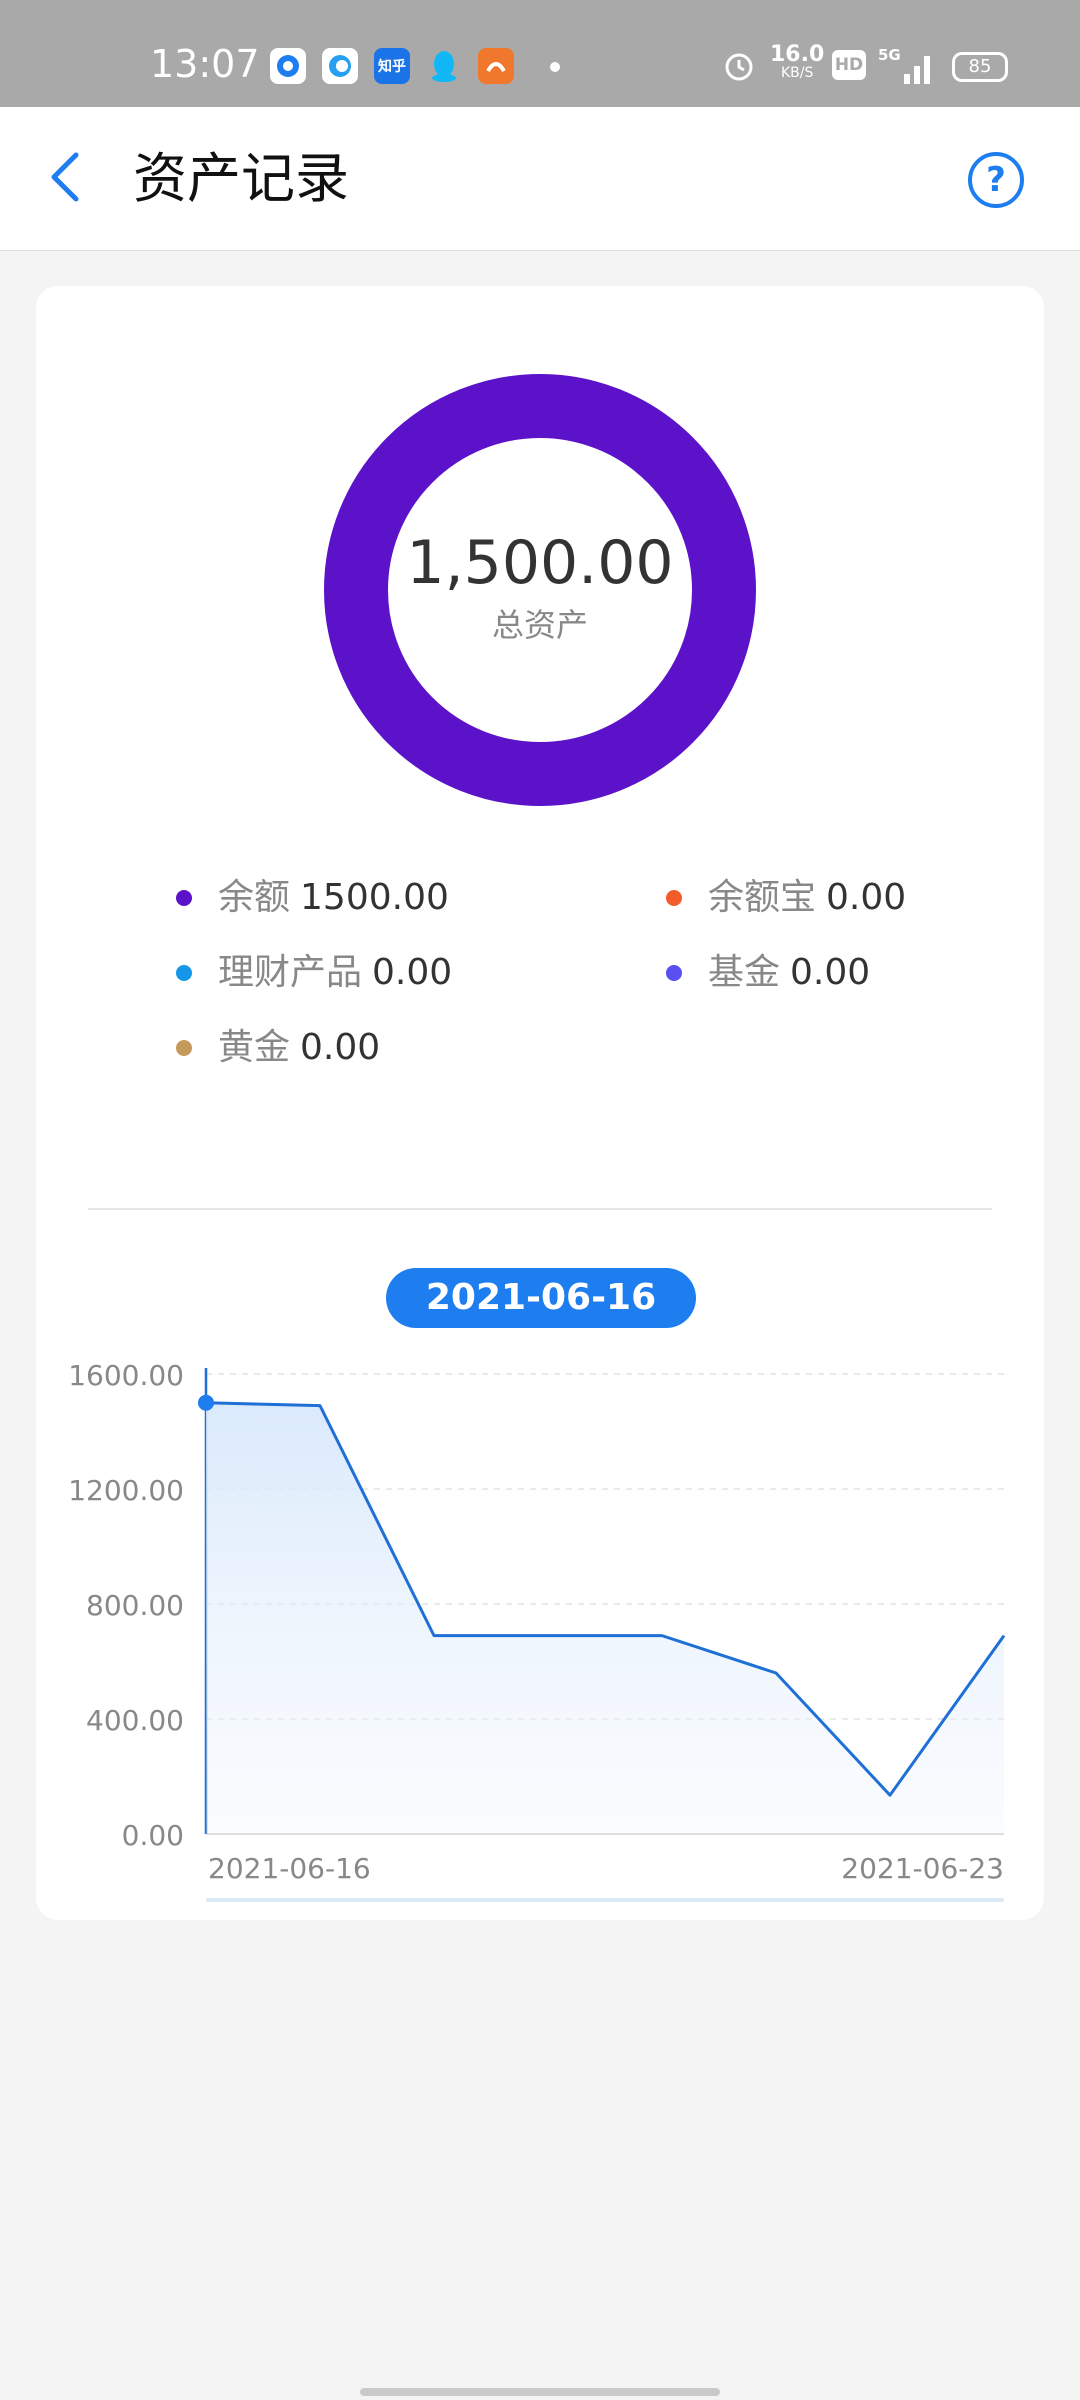 This screenshot has width=1080, height=2400. What do you see at coordinates (922, 1868) in the screenshot?
I see `x-tick-label: 2021-06-23` at bounding box center [922, 1868].